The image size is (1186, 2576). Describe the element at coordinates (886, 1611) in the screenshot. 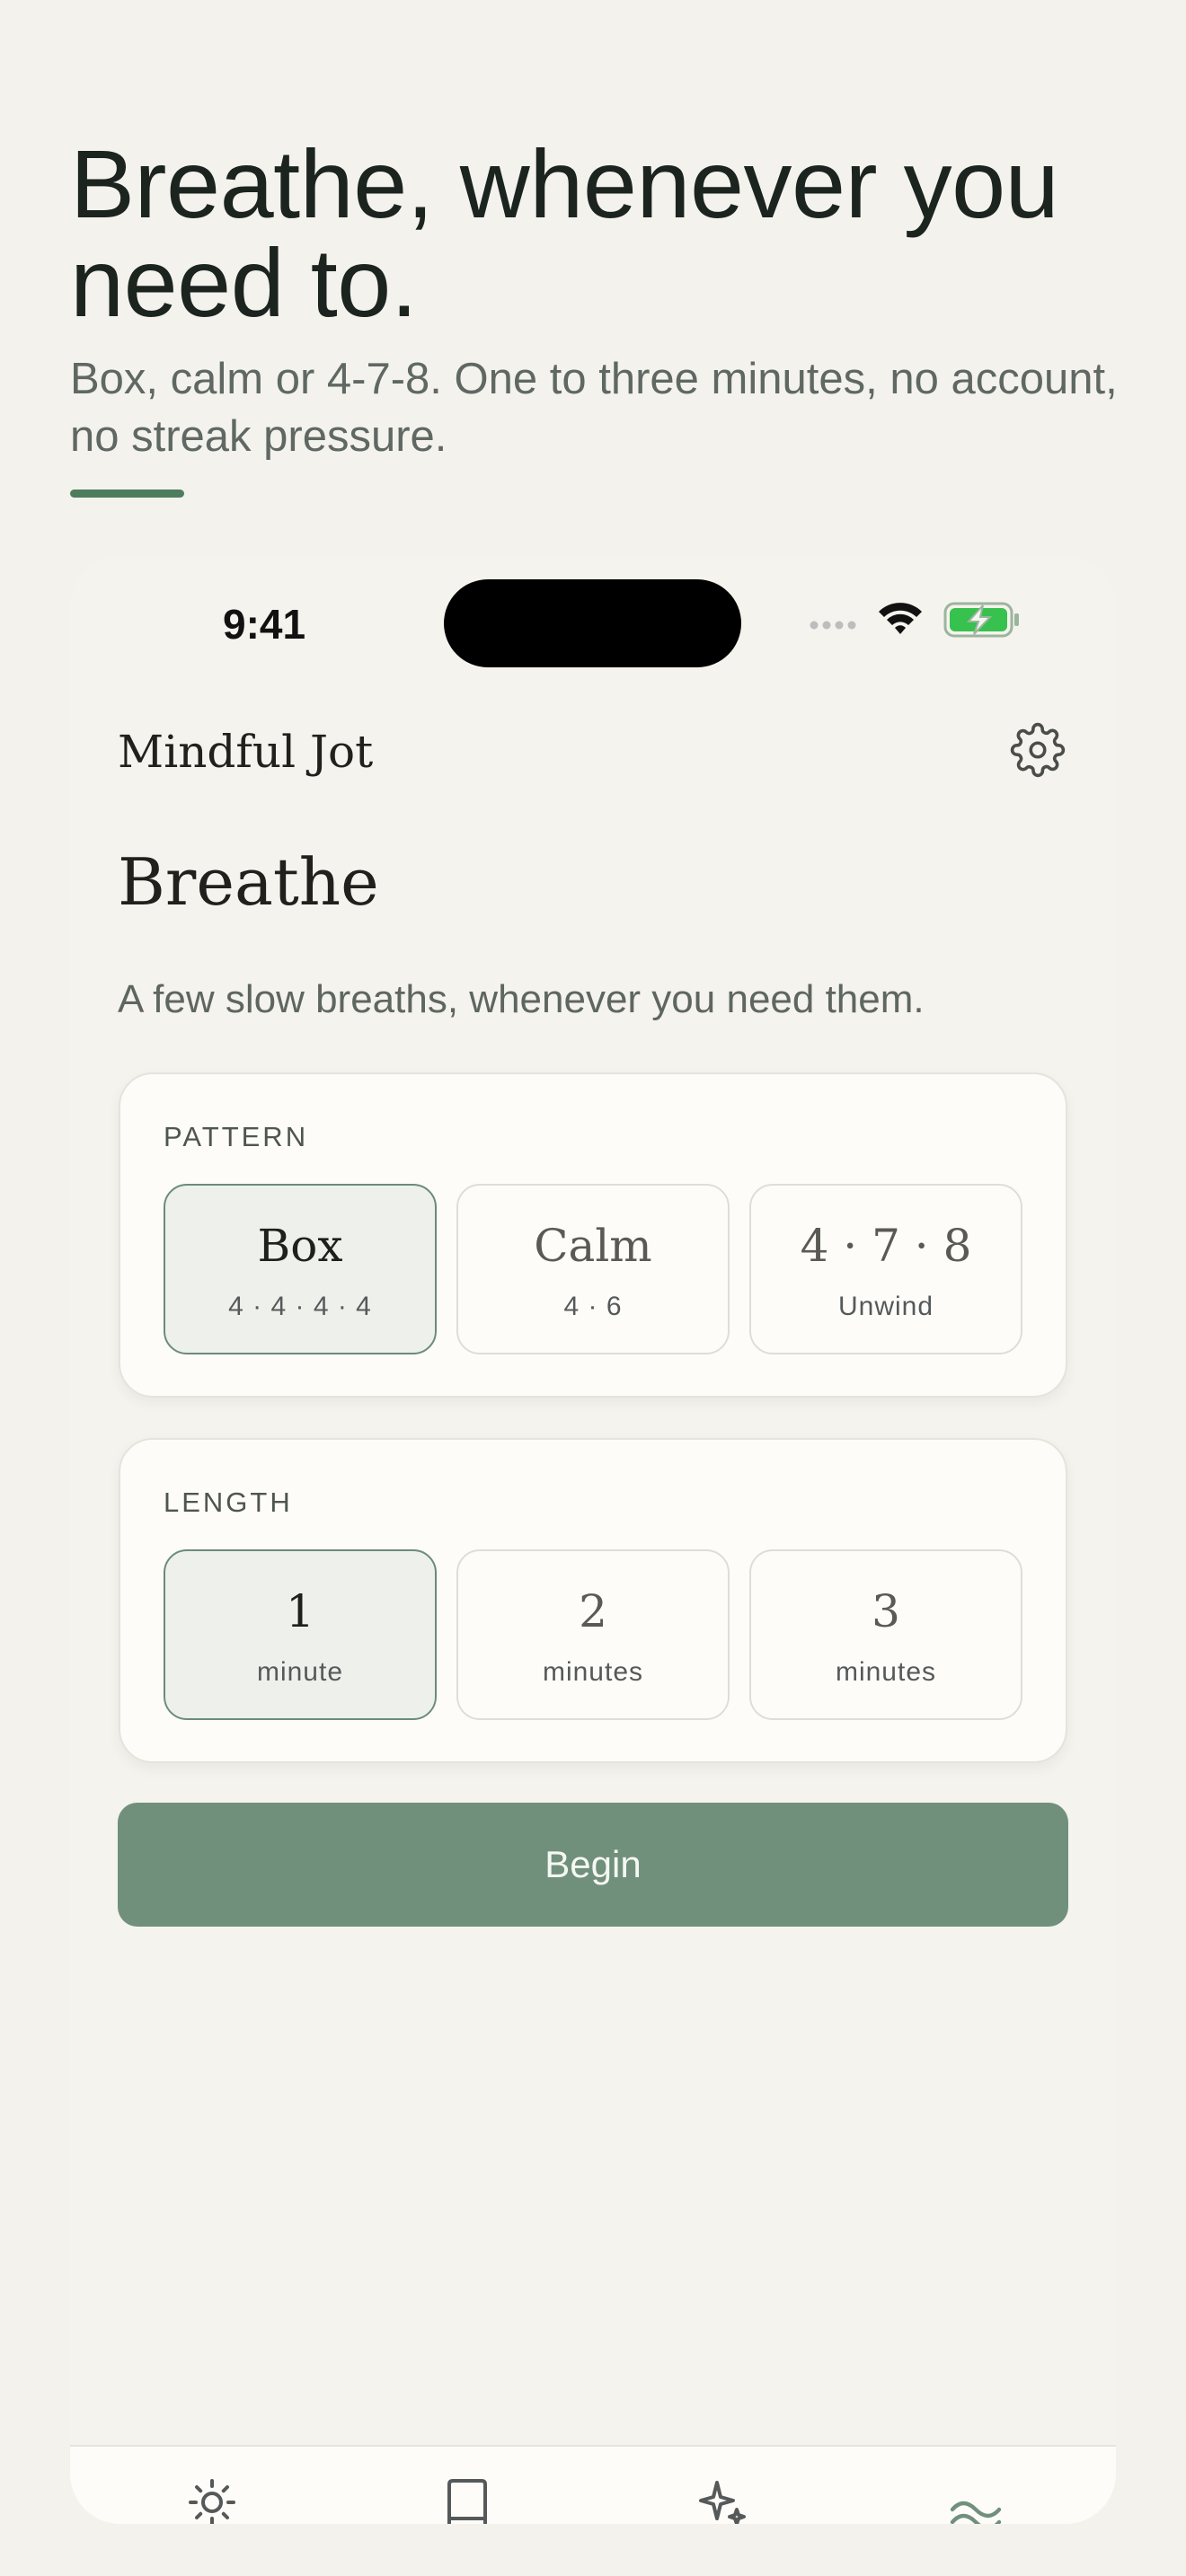

I see `option-title: 3` at that location.